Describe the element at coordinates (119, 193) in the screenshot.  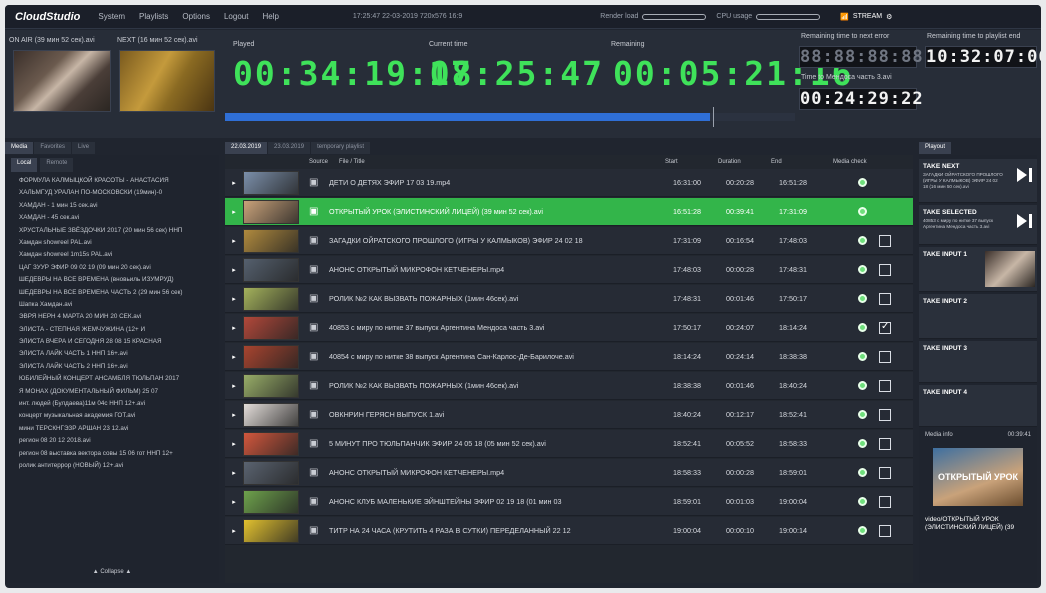
I see `media-list-item: ХАЛЬМГУД УРАЛАН ПО-МОСКОВСКИ (19мин)-0` at that location.